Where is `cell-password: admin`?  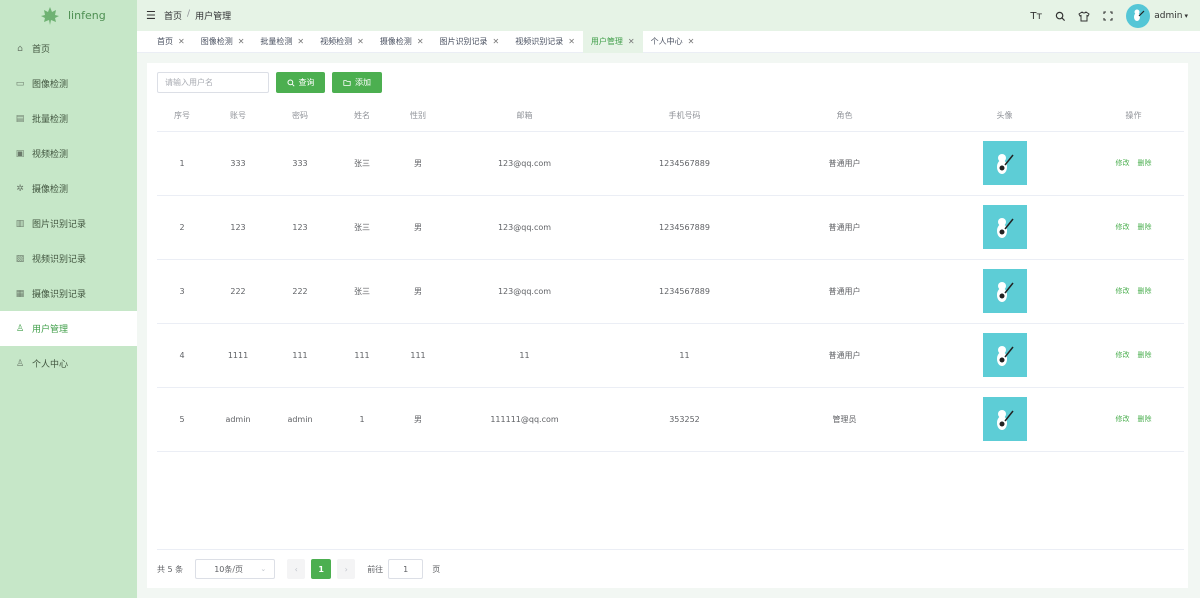 cell-password: admin is located at coordinates (300, 419).